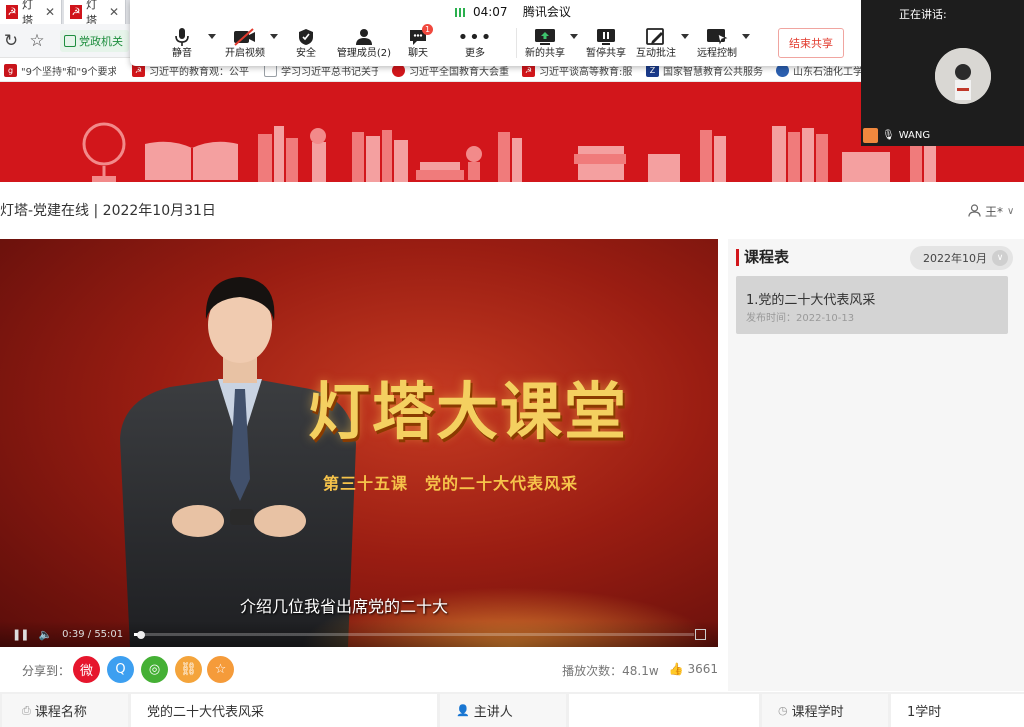 Image resolution: width=1024 pixels, height=727 pixels. Describe the element at coordinates (717, 37) in the screenshot. I see `remote-control-icon` at that location.